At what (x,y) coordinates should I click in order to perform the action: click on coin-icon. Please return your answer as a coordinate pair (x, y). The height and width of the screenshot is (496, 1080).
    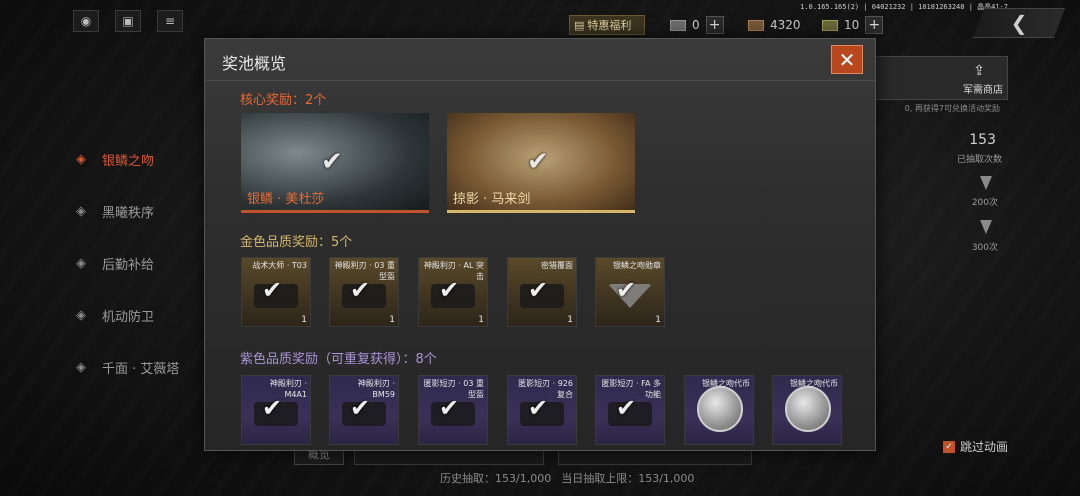
    Looking at the image, I should click on (756, 25).